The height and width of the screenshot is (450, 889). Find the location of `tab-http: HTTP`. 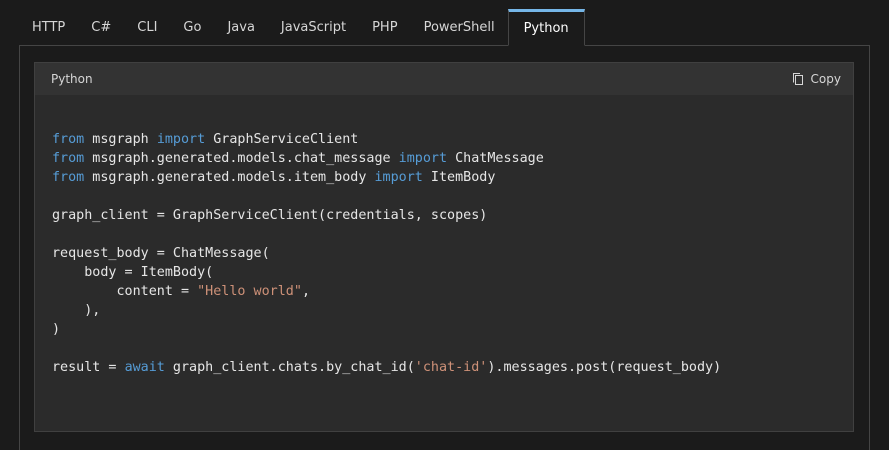

tab-http: HTTP is located at coordinates (48, 27).